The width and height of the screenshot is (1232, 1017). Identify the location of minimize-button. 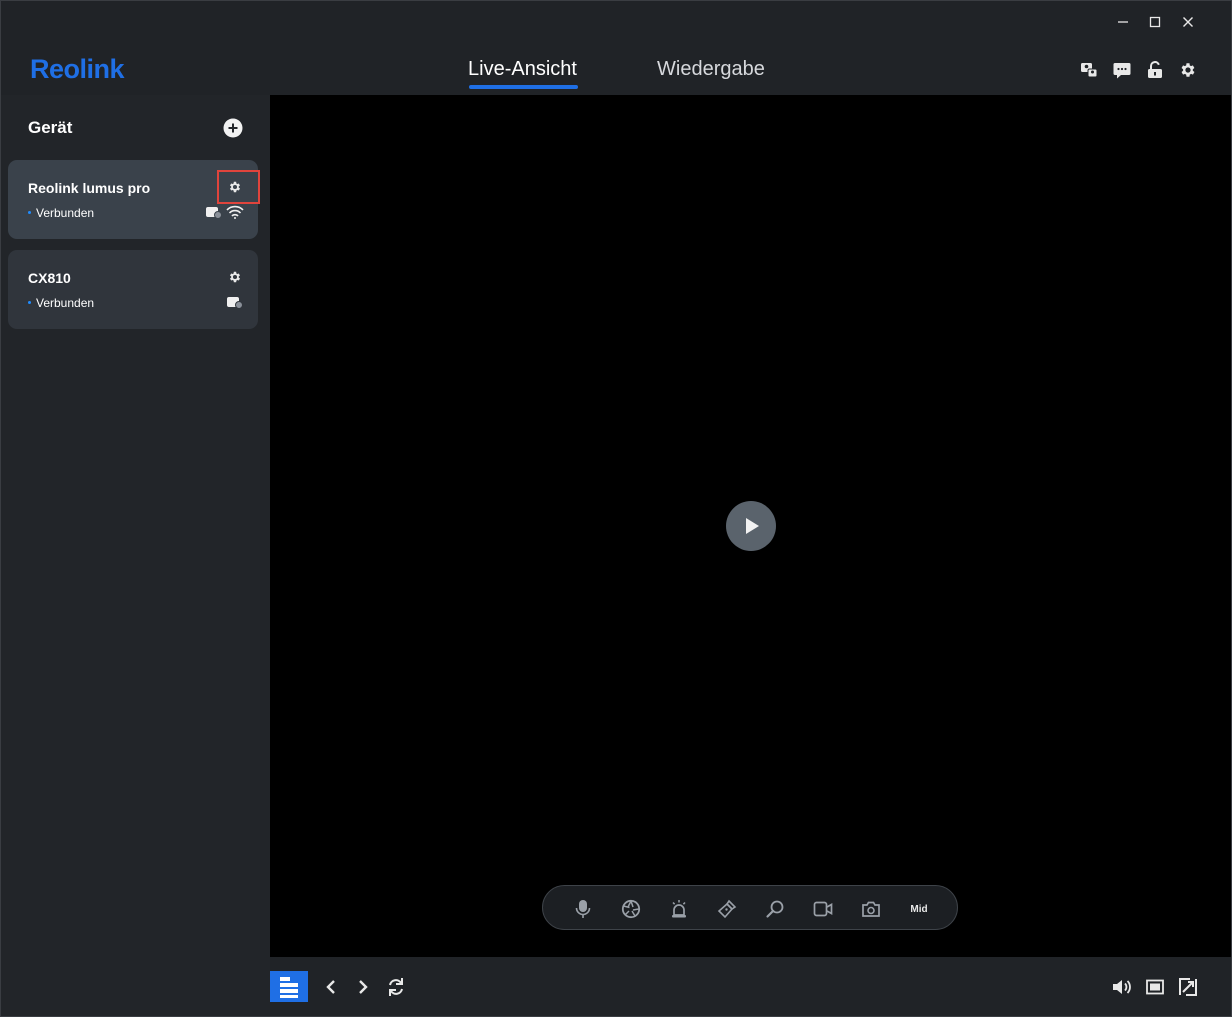
(1123, 22).